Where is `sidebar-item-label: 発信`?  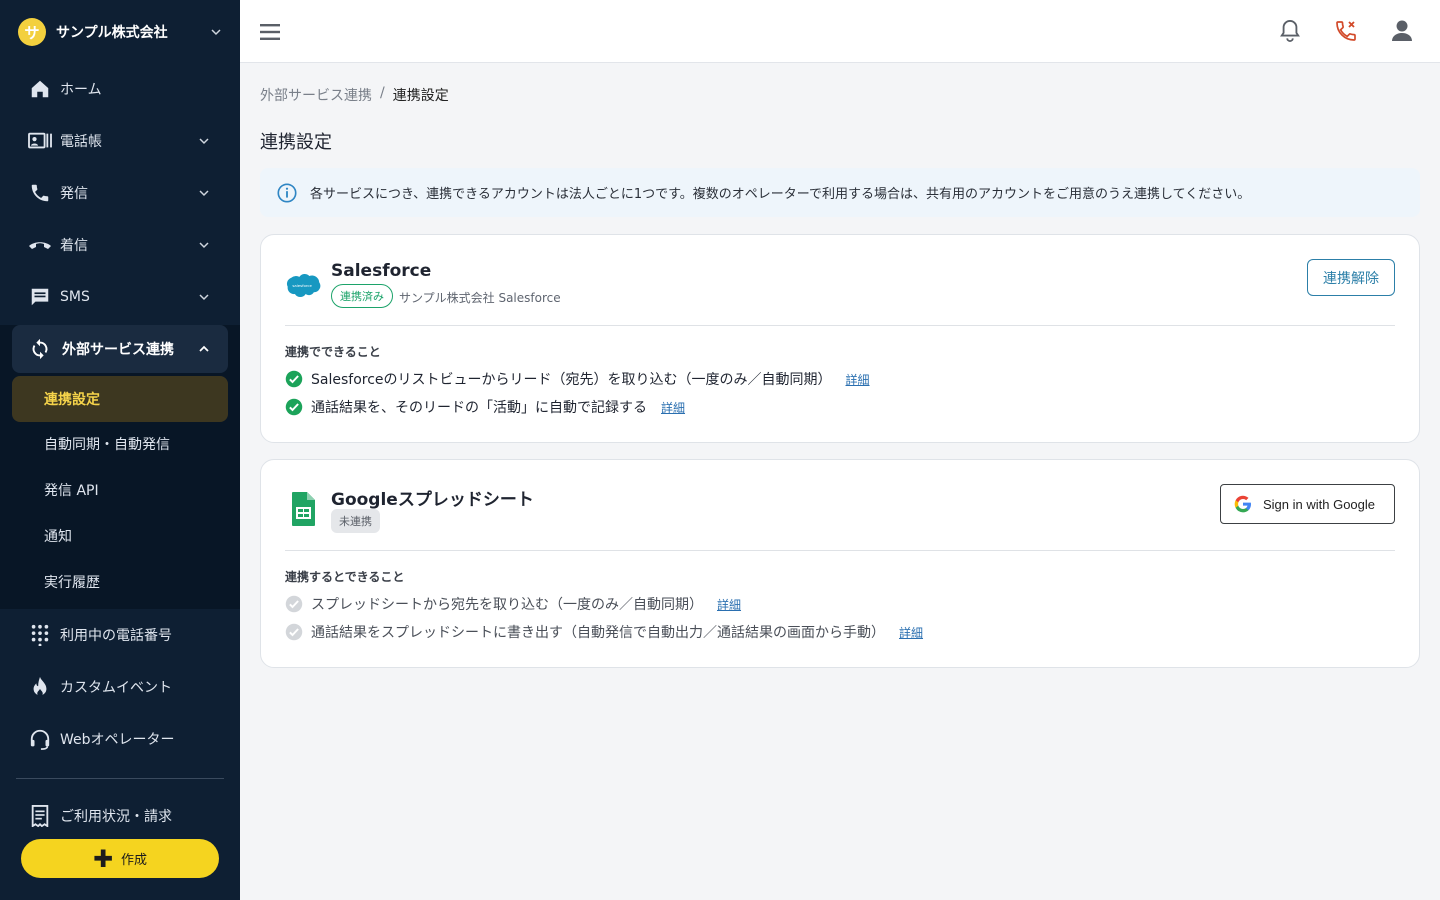
sidebar-item-label: 発信 is located at coordinates (74, 194).